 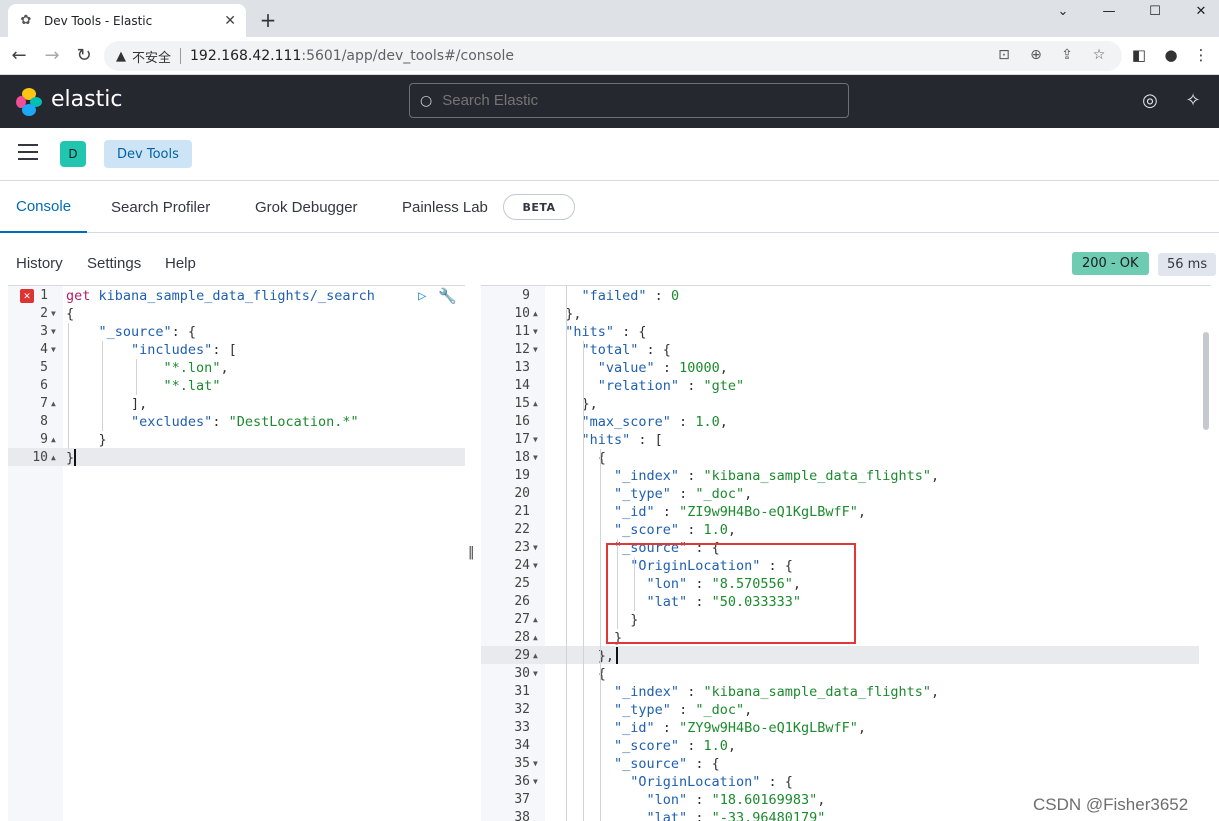 What do you see at coordinates (28, 153) in the screenshot?
I see `menu-toggle-icon` at bounding box center [28, 153].